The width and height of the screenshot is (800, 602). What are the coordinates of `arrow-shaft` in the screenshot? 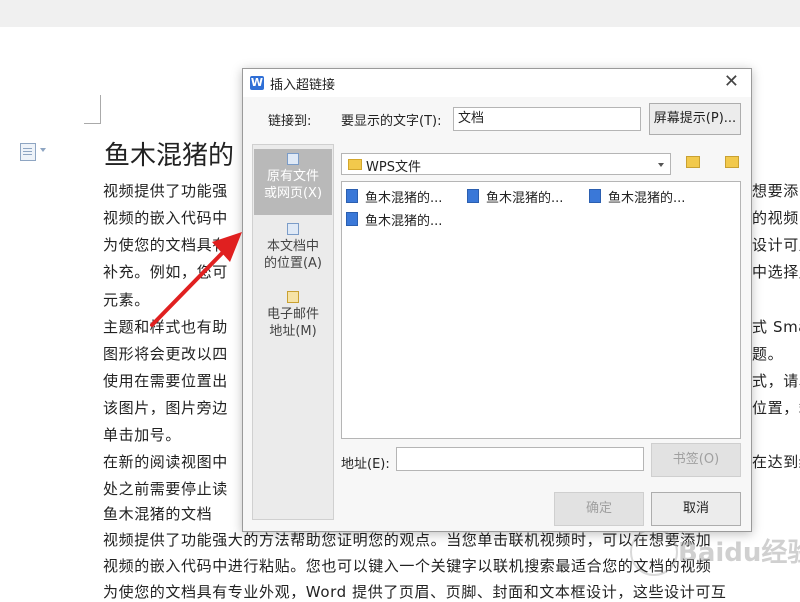 It's located at (192, 284).